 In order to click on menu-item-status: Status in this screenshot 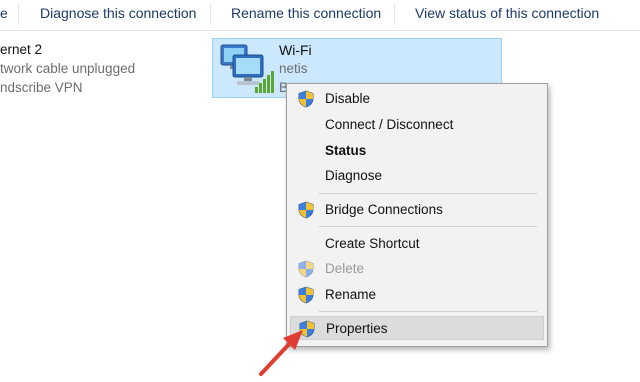, I will do `click(417, 151)`.